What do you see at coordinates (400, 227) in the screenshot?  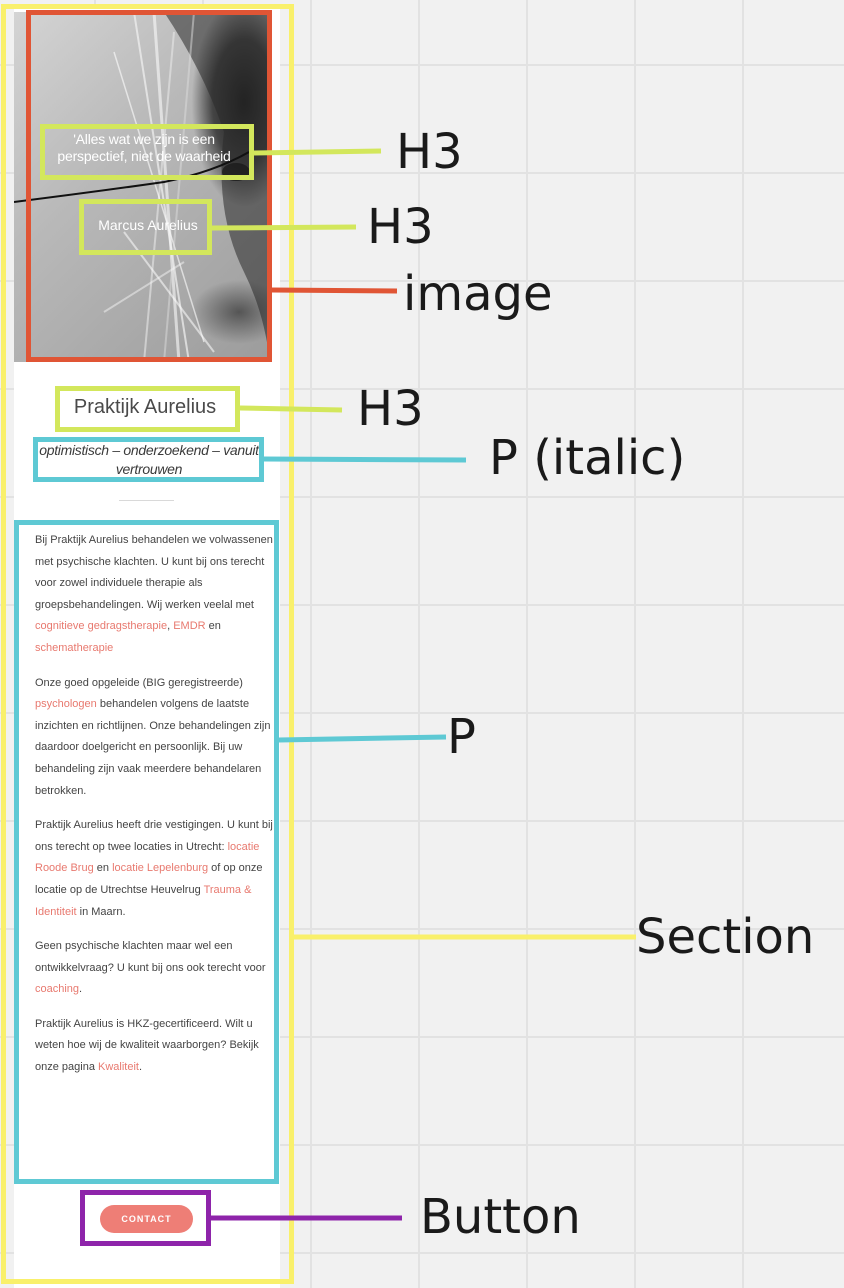 I see `label-author-h3: H3` at bounding box center [400, 227].